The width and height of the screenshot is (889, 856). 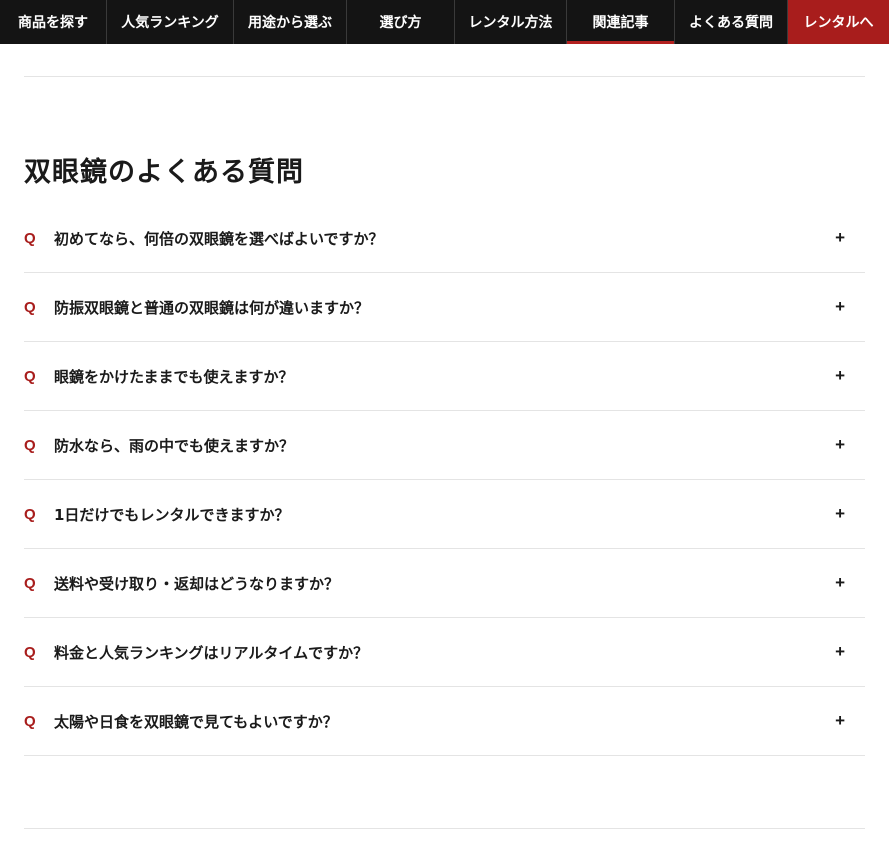 I want to click on faq-question: 防振双眼鏡と普通の双眼鏡は何が違いますか？, so click(x=212, y=307).